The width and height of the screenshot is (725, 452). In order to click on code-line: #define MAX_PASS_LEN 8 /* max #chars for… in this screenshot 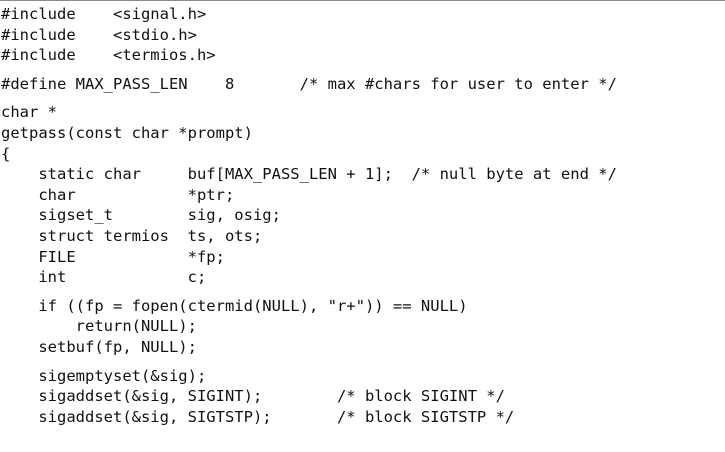, I will do `click(309, 83)`.